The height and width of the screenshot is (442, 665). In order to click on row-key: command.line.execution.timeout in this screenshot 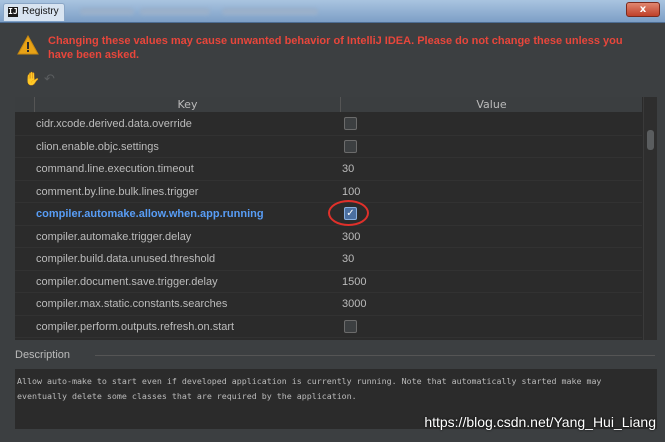, I will do `click(115, 169)`.